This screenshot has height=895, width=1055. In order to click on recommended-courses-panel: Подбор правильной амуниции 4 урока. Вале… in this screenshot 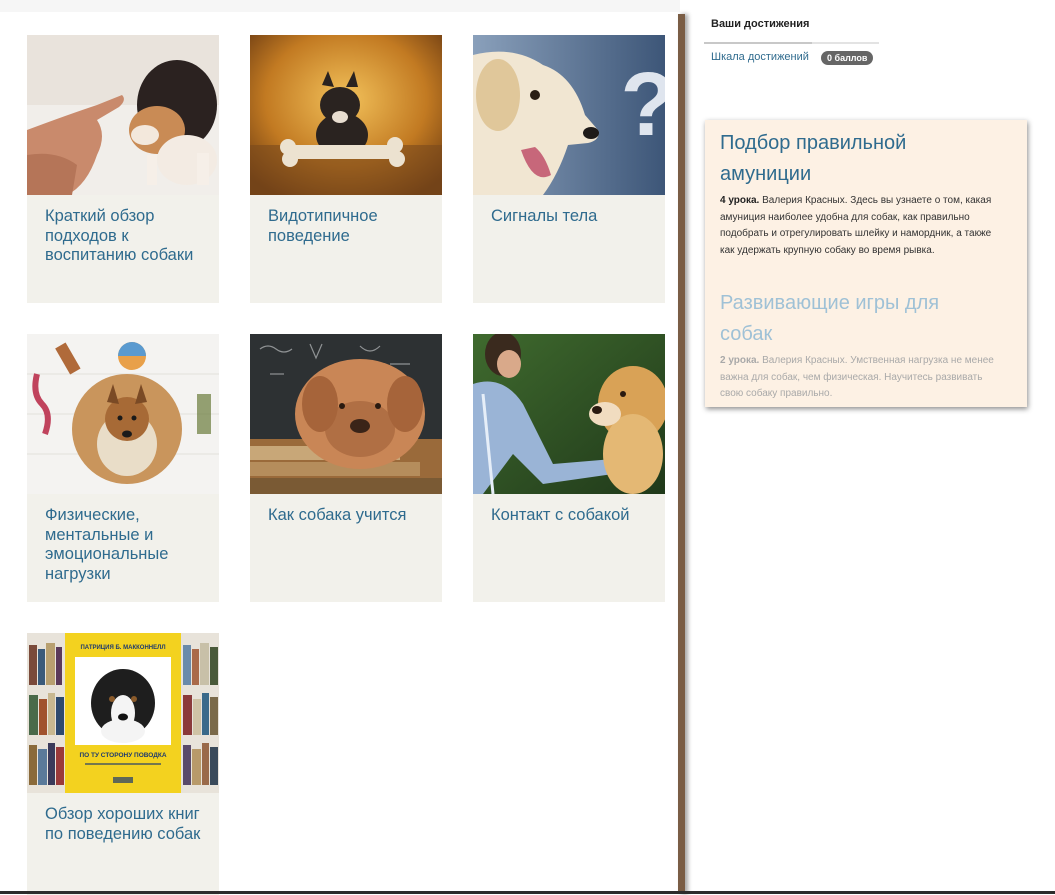, I will do `click(866, 263)`.